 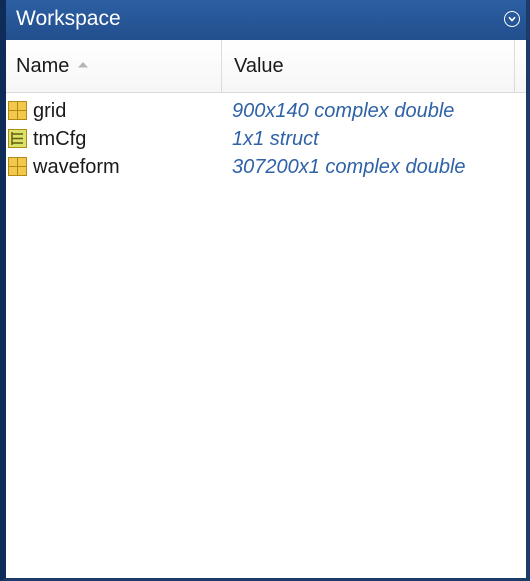 What do you see at coordinates (259, 65) in the screenshot?
I see `value-column-label: Value` at bounding box center [259, 65].